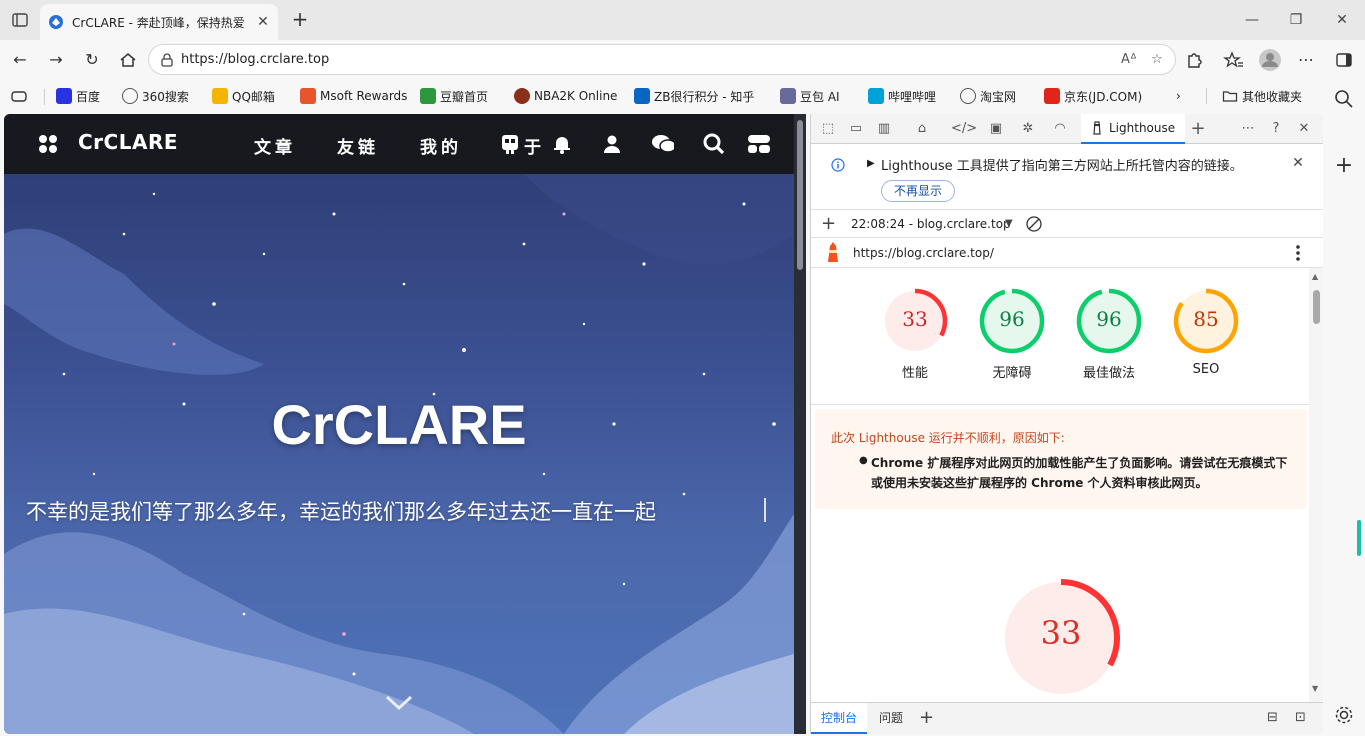 The image size is (1365, 736). What do you see at coordinates (534, 145) in the screenshot?
I see `site-nav-about: 于` at bounding box center [534, 145].